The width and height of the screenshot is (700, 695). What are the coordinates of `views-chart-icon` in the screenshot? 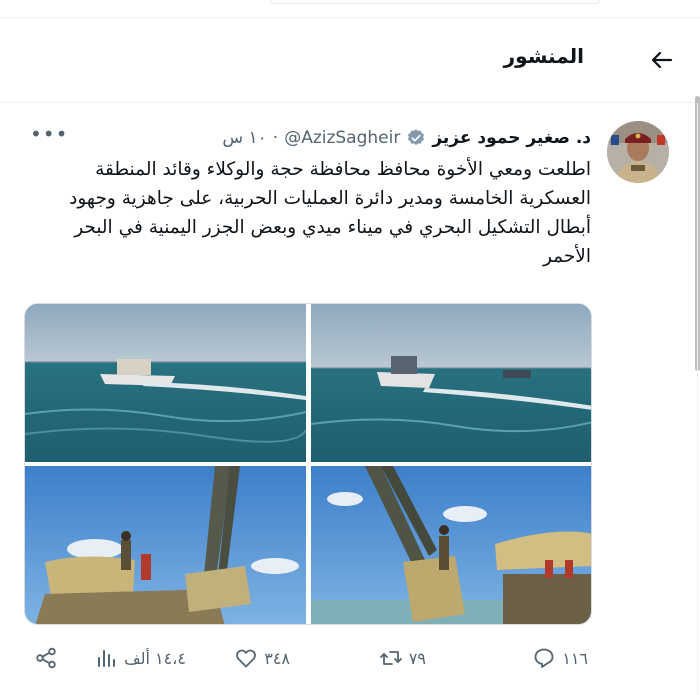 It's located at (107, 658).